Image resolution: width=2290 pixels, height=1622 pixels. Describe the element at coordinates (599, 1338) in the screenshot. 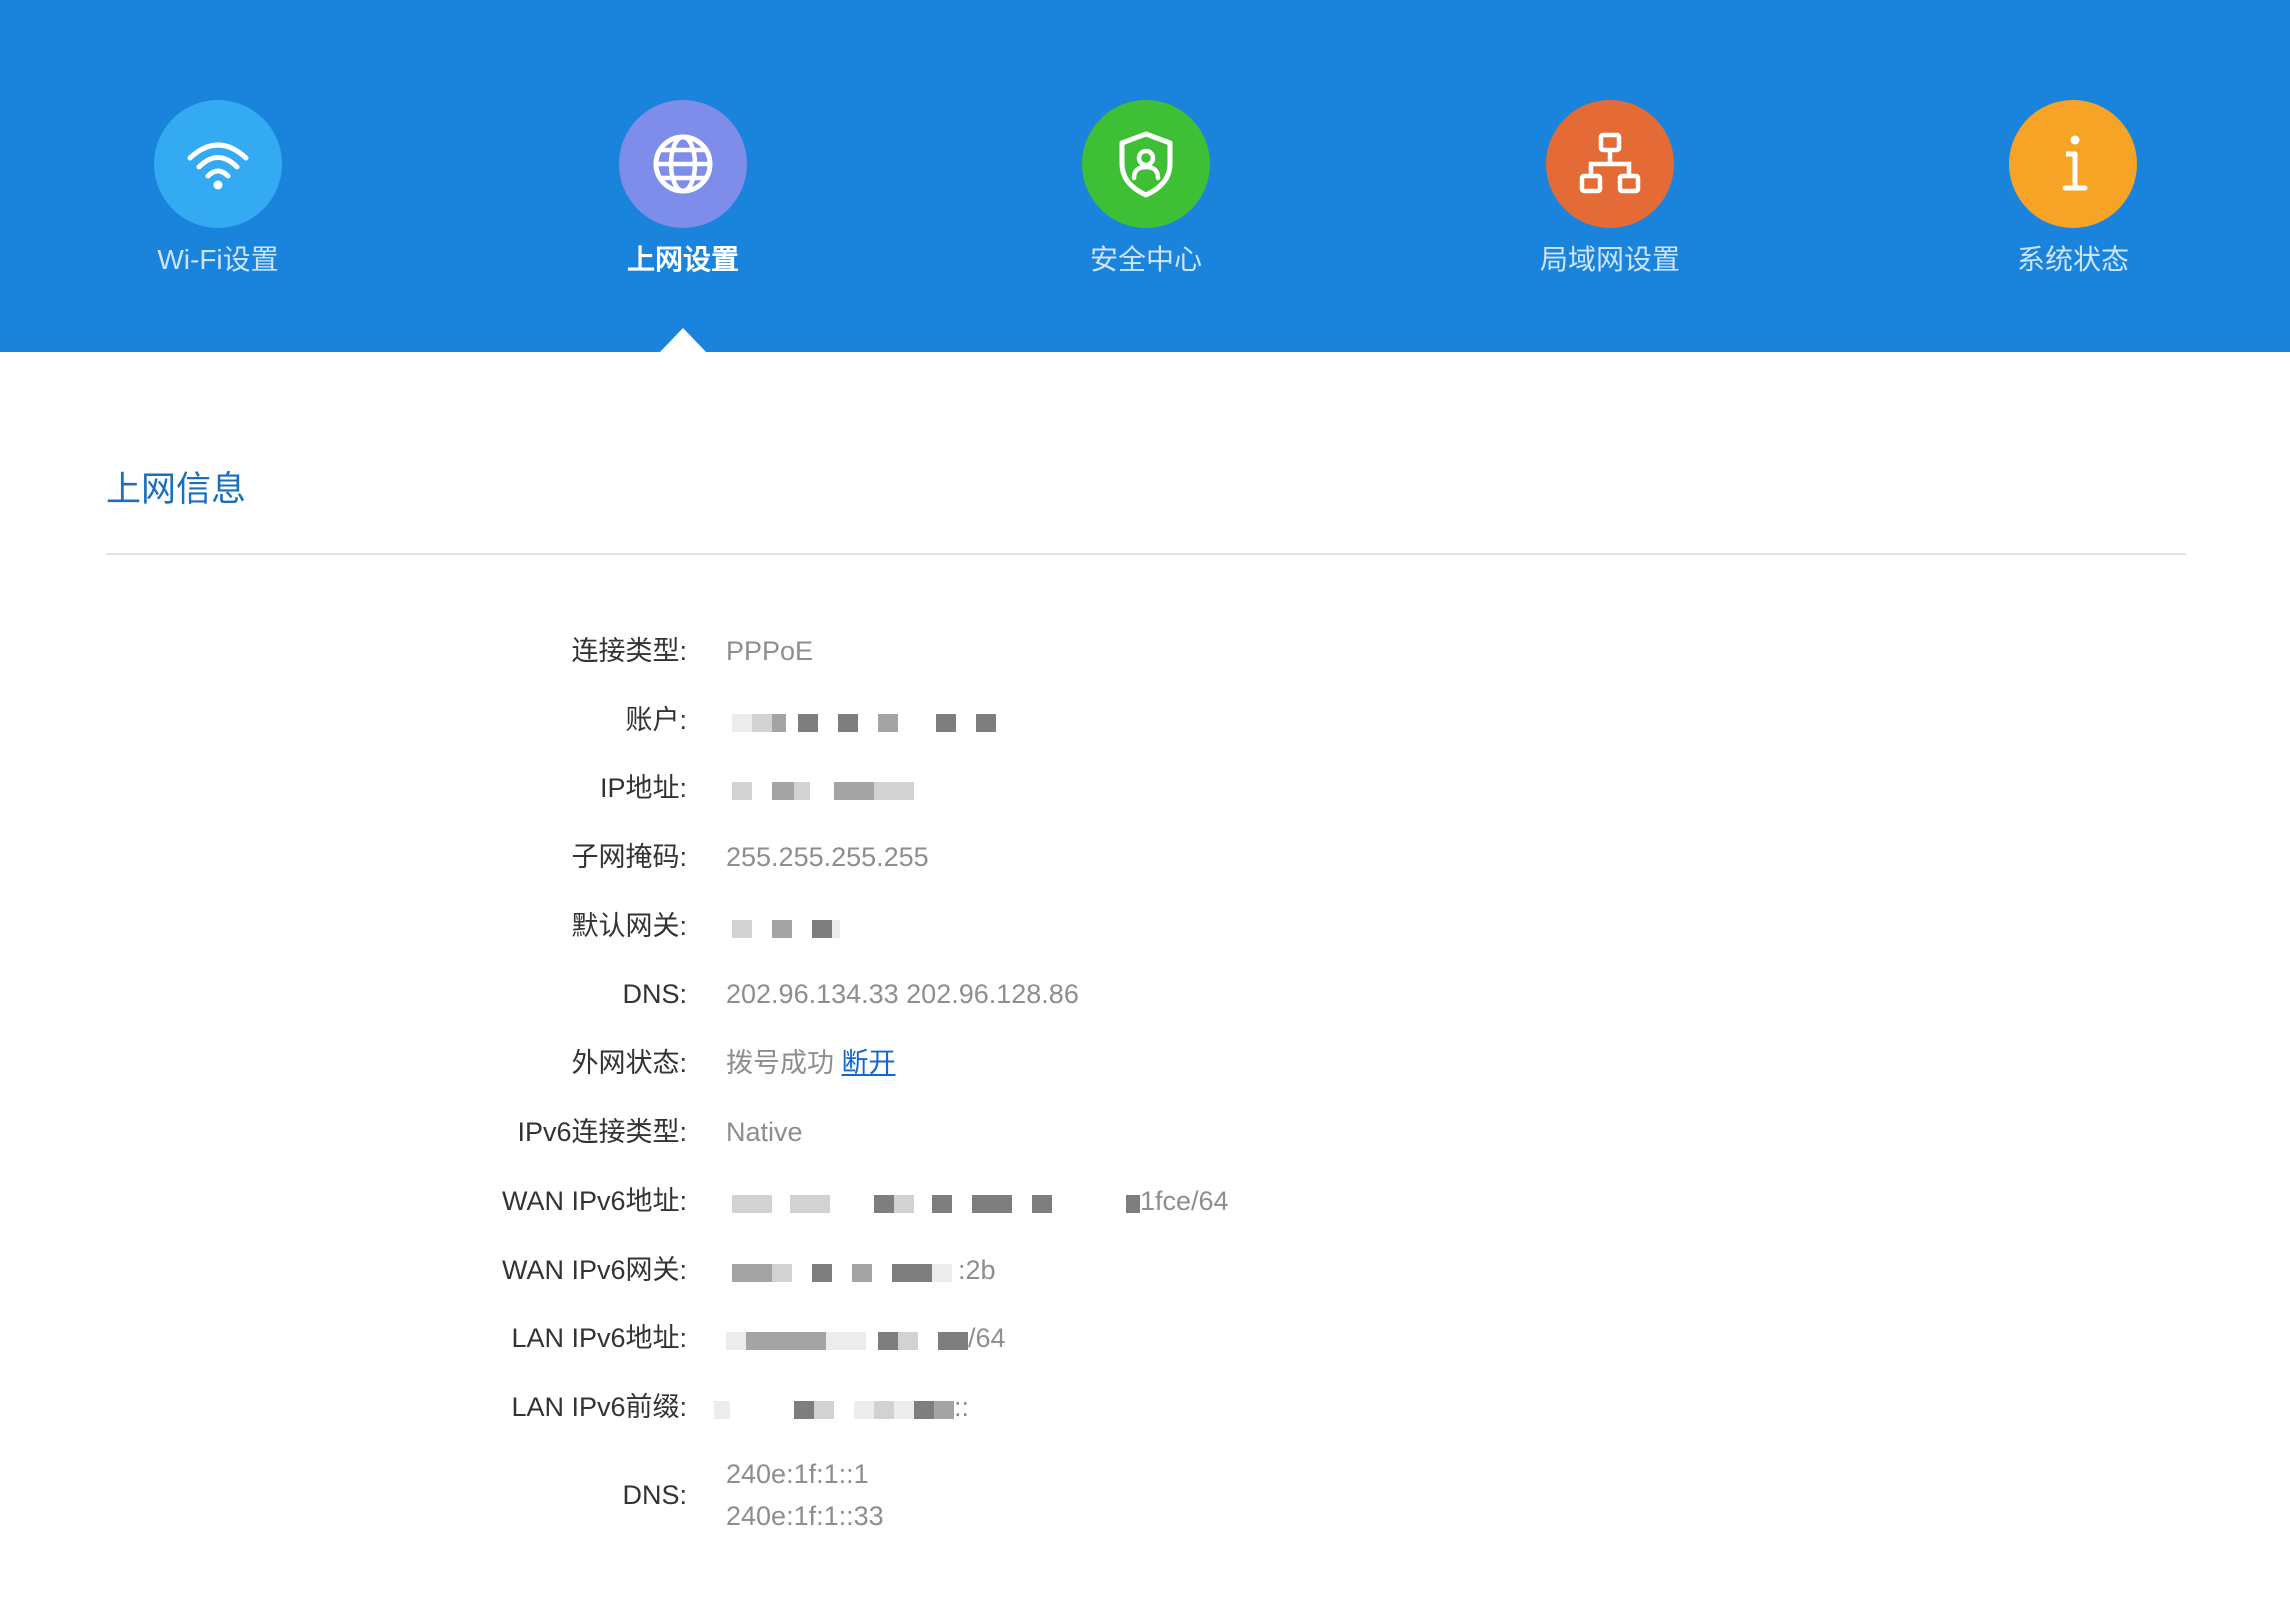

I see `label-lan-ipv6-address: LAN IPv6地址:` at that location.